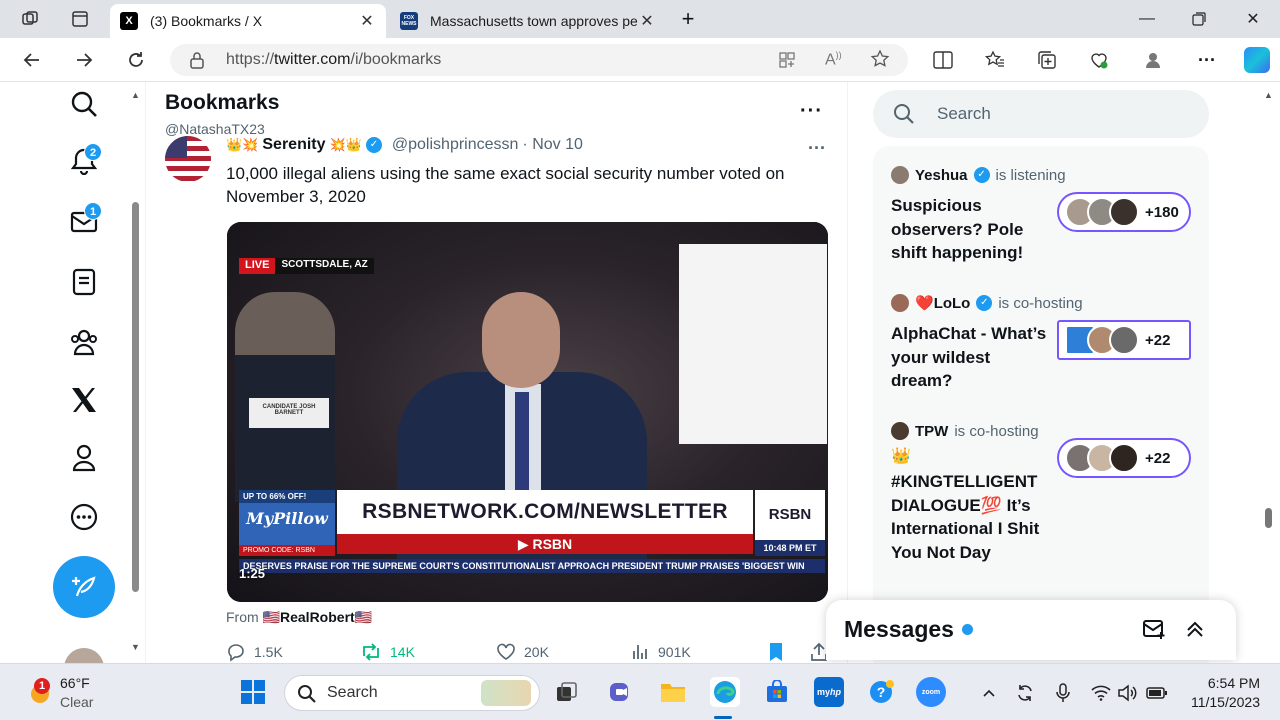 The image size is (1280, 720). What do you see at coordinates (84, 104) in the screenshot?
I see `explore-search-icon` at bounding box center [84, 104].